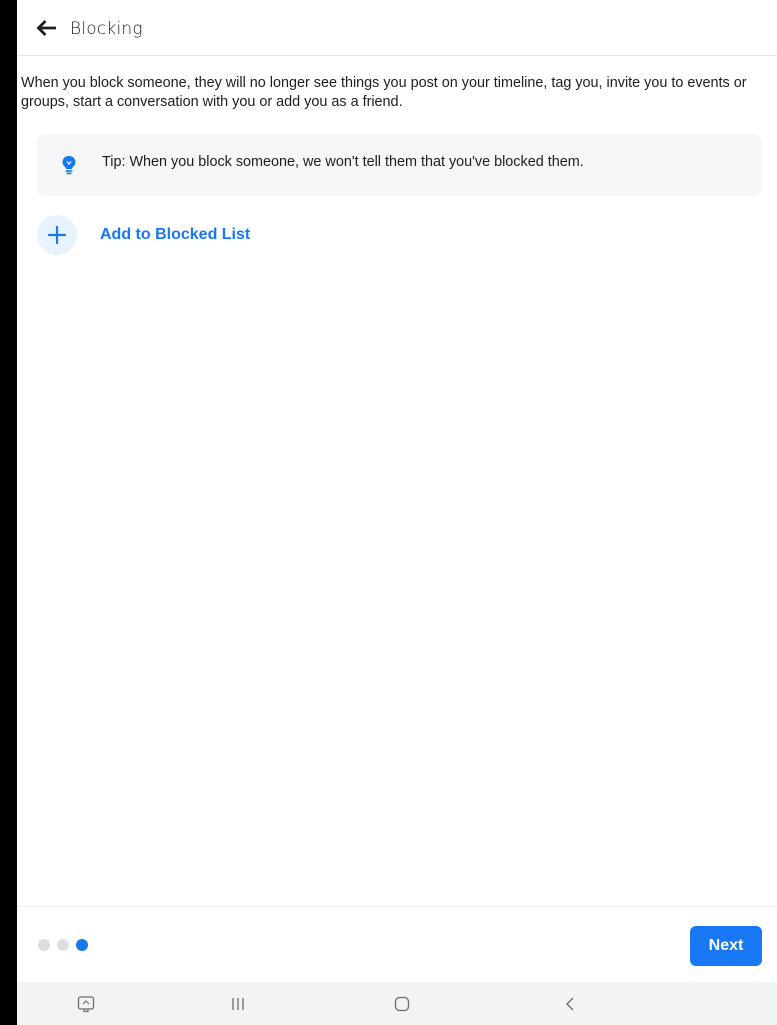 The height and width of the screenshot is (1025, 777). What do you see at coordinates (69, 165) in the screenshot?
I see `lightbulb-icon` at bounding box center [69, 165].